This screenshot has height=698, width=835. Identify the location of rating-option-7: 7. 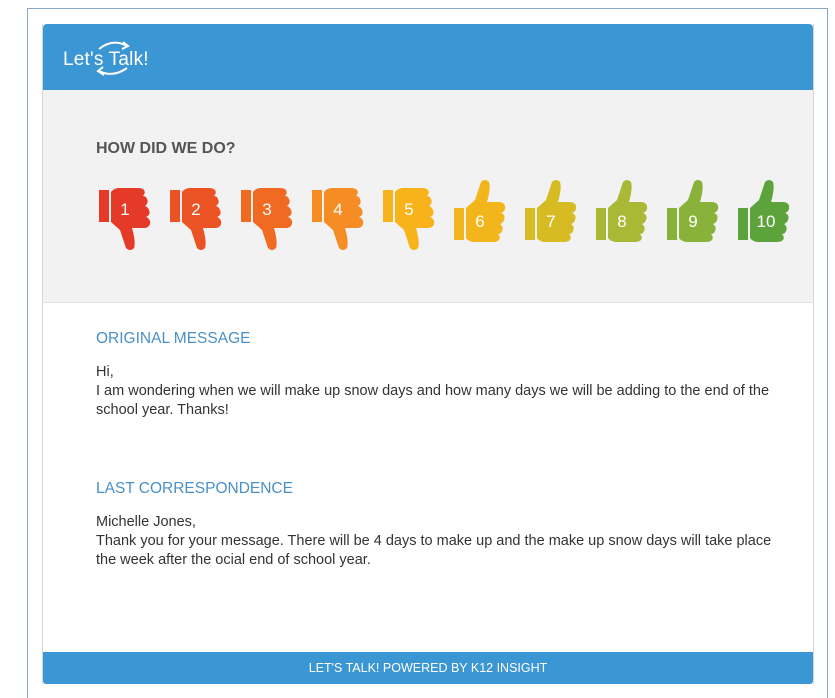
(550, 211).